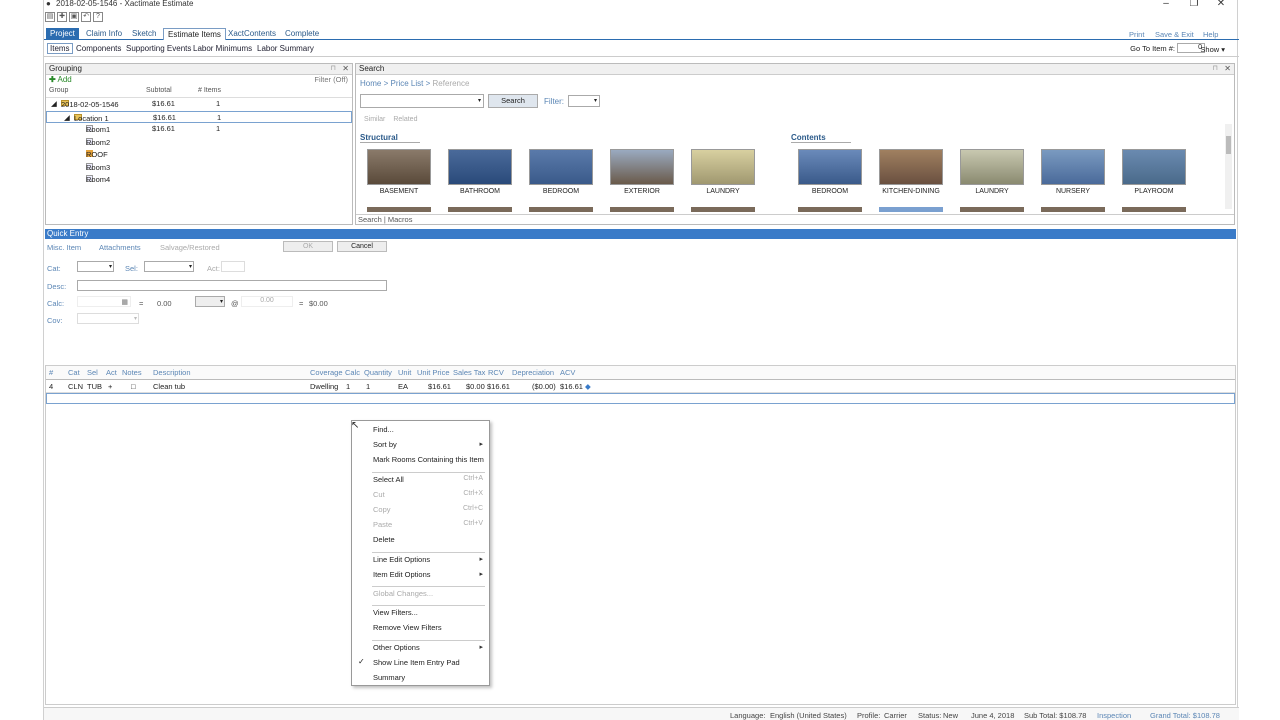 The image size is (1280, 720). What do you see at coordinates (74, 17) in the screenshot?
I see `save-icon: ▣` at bounding box center [74, 17].